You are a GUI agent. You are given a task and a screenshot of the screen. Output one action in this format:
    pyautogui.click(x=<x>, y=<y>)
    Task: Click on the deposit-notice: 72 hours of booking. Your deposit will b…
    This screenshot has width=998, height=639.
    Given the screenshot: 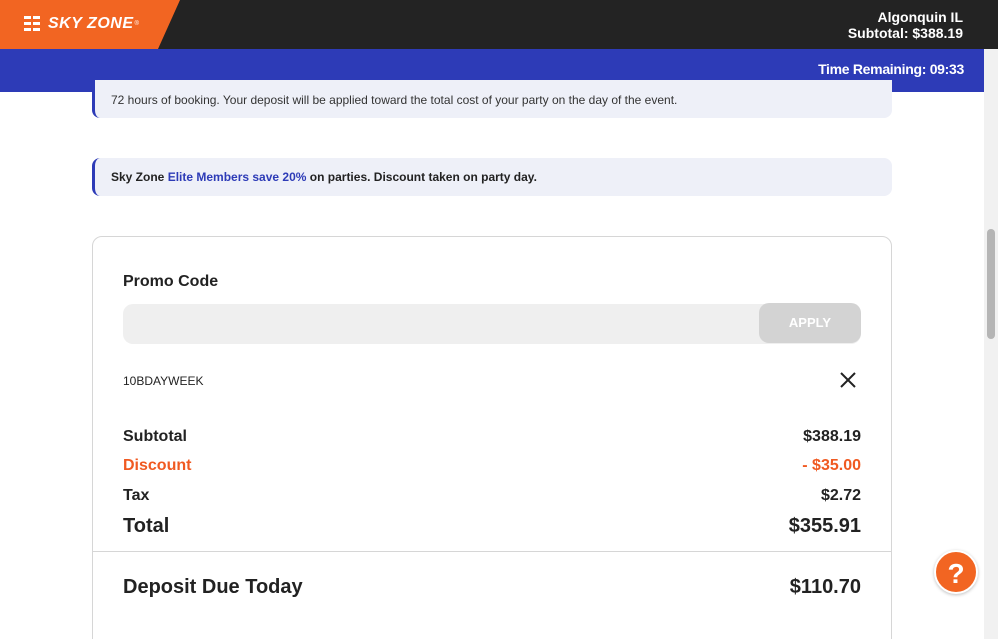 What is the action you would take?
    pyautogui.click(x=492, y=99)
    